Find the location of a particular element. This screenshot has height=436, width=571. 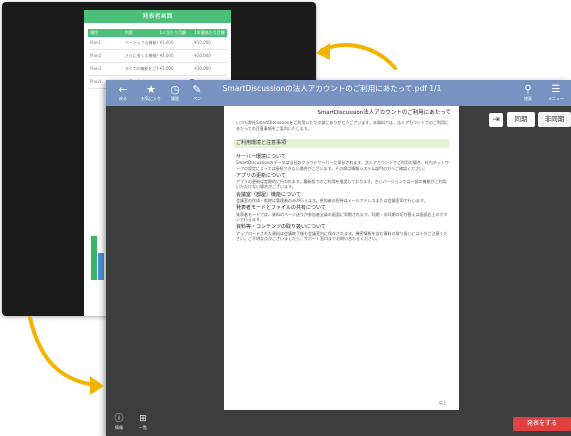

enter-sync-icon: ⇥ is located at coordinates (496, 120).